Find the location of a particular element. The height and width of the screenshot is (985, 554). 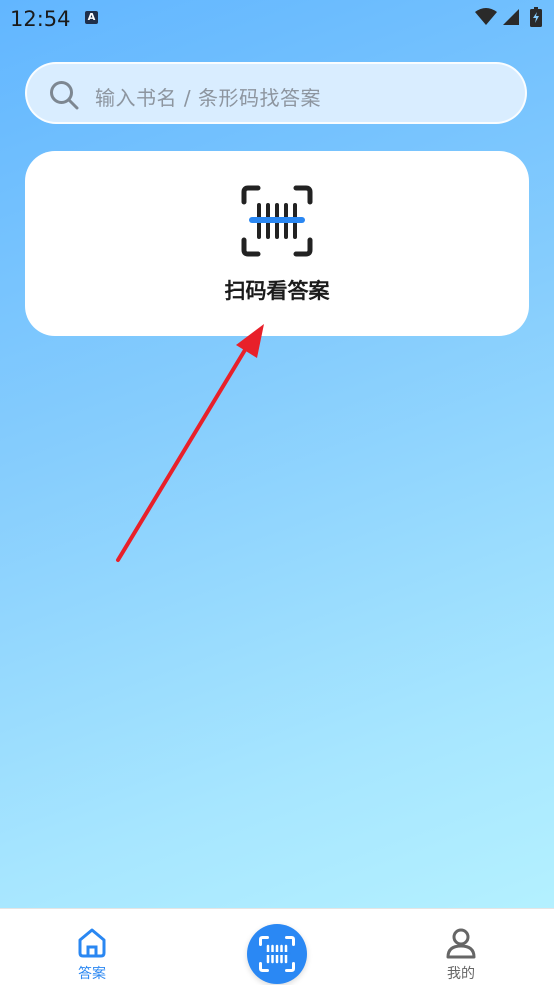

user-icon is located at coordinates (461, 943).